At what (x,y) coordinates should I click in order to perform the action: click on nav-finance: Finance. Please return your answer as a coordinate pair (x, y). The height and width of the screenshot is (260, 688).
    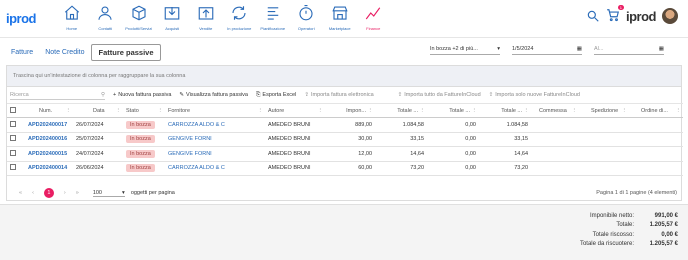
    Looking at the image, I should click on (374, 17).